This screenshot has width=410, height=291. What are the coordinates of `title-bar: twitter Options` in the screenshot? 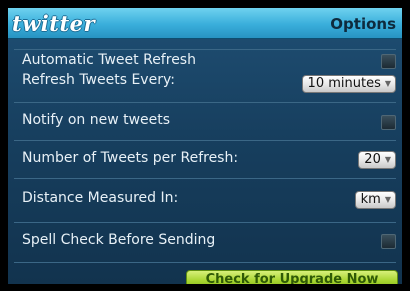 It's located at (205, 23).